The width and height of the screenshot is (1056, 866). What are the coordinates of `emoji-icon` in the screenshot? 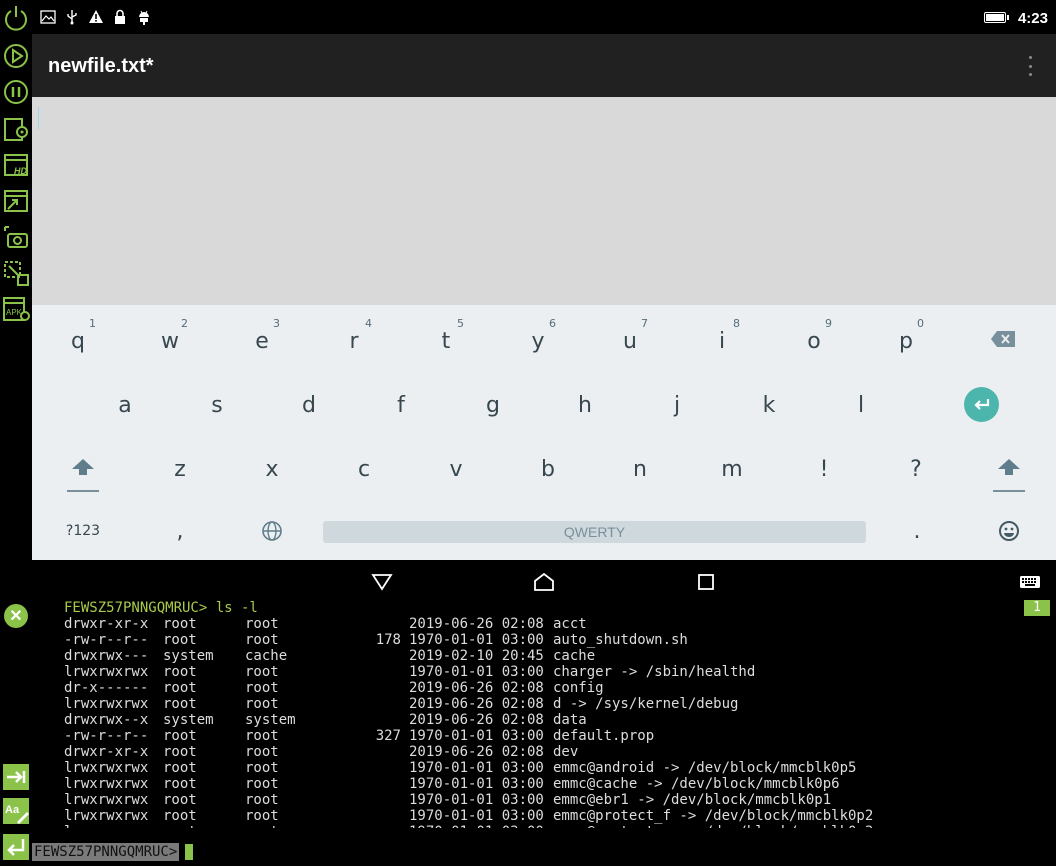 It's located at (1009, 531).